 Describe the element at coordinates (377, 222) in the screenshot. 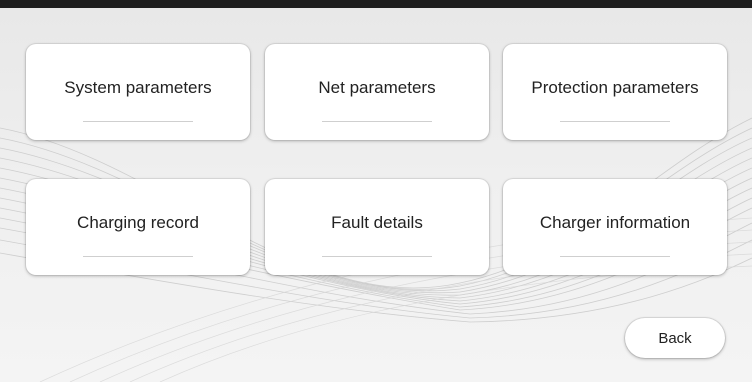

I see `fault-details-label: Fault details` at that location.